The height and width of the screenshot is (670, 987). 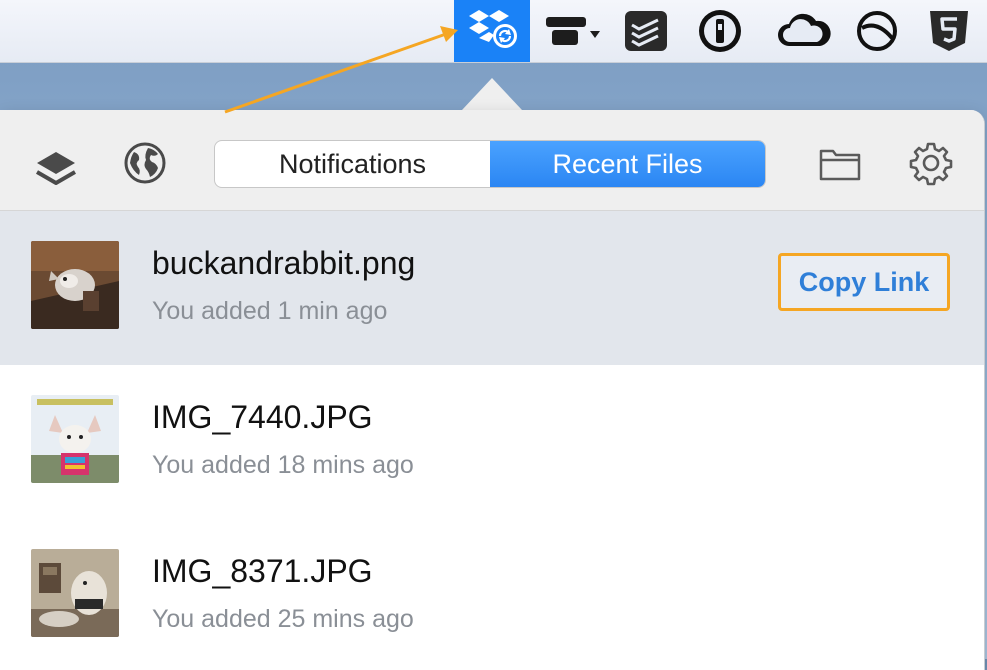 What do you see at coordinates (949, 31) in the screenshot?
I see `html5-shield-icon` at bounding box center [949, 31].